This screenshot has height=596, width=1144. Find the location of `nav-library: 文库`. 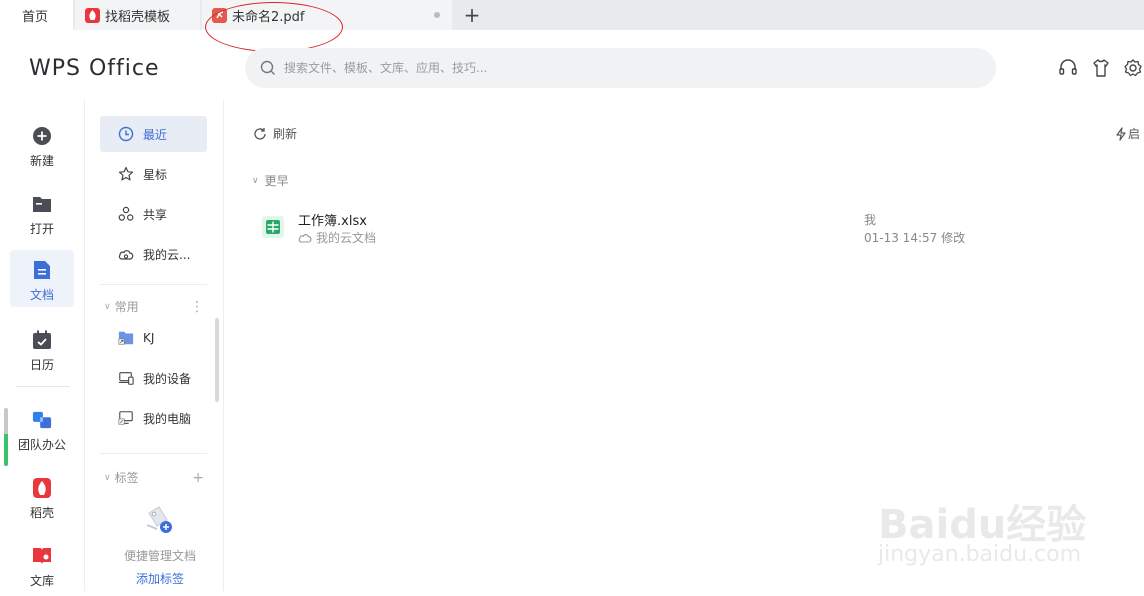

nav-library: 文库 is located at coordinates (42, 566).